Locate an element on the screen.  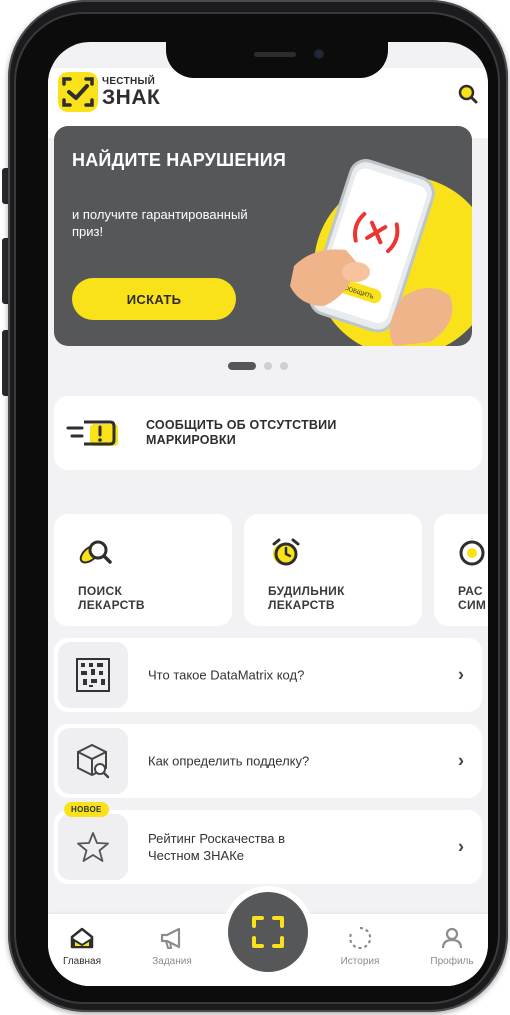
new-badge: НОВОЕ is located at coordinates (86, 809).